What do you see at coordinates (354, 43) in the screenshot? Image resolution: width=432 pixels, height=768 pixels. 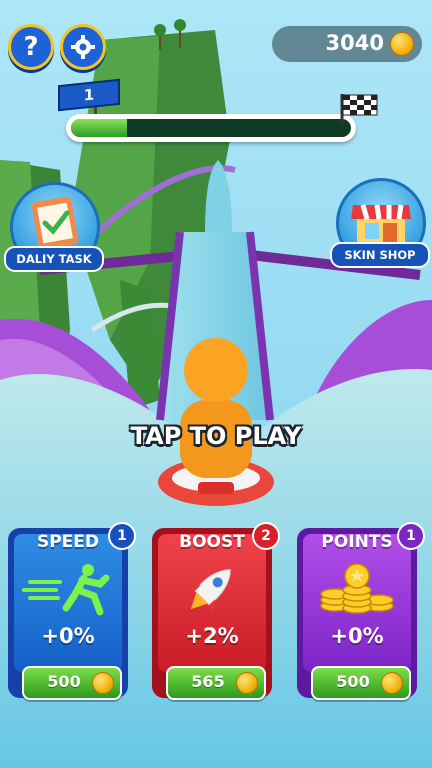 I see `coin-amount: 3040` at bounding box center [354, 43].